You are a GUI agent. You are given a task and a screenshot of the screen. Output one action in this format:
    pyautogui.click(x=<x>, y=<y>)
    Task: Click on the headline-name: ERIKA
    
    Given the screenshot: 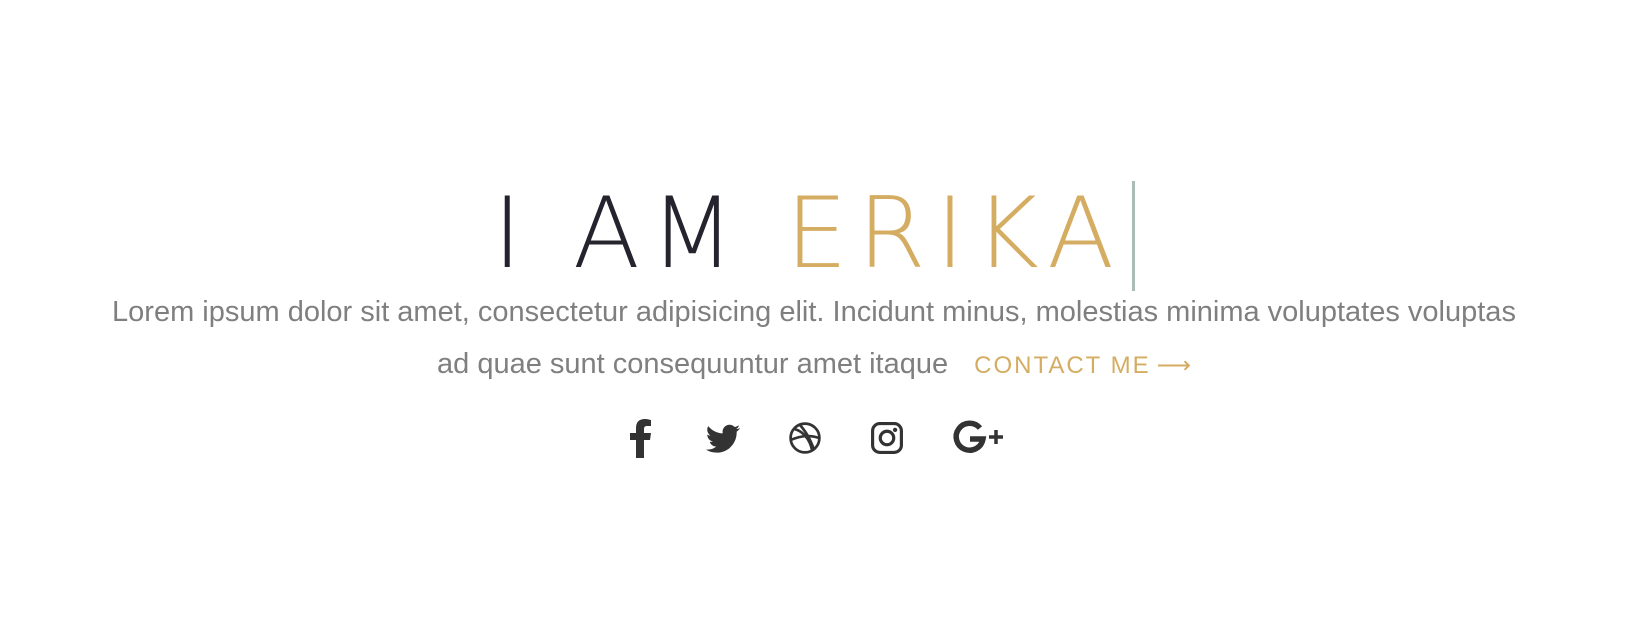 What is the action you would take?
    pyautogui.click(x=955, y=233)
    